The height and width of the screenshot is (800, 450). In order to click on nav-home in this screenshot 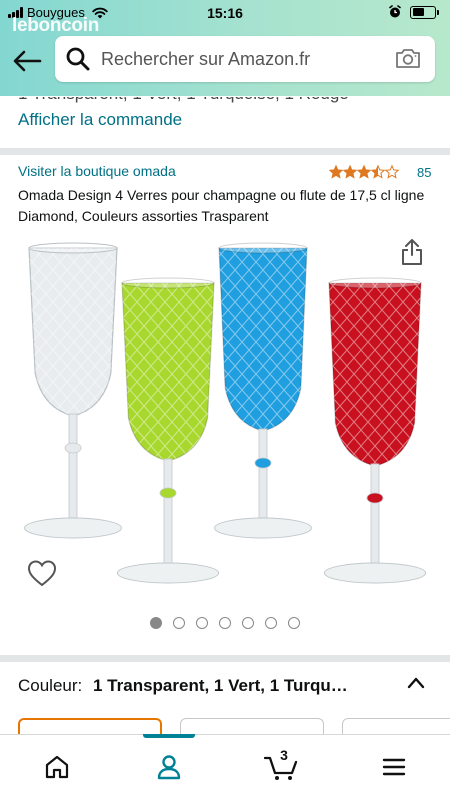, I will do `click(57, 767)`.